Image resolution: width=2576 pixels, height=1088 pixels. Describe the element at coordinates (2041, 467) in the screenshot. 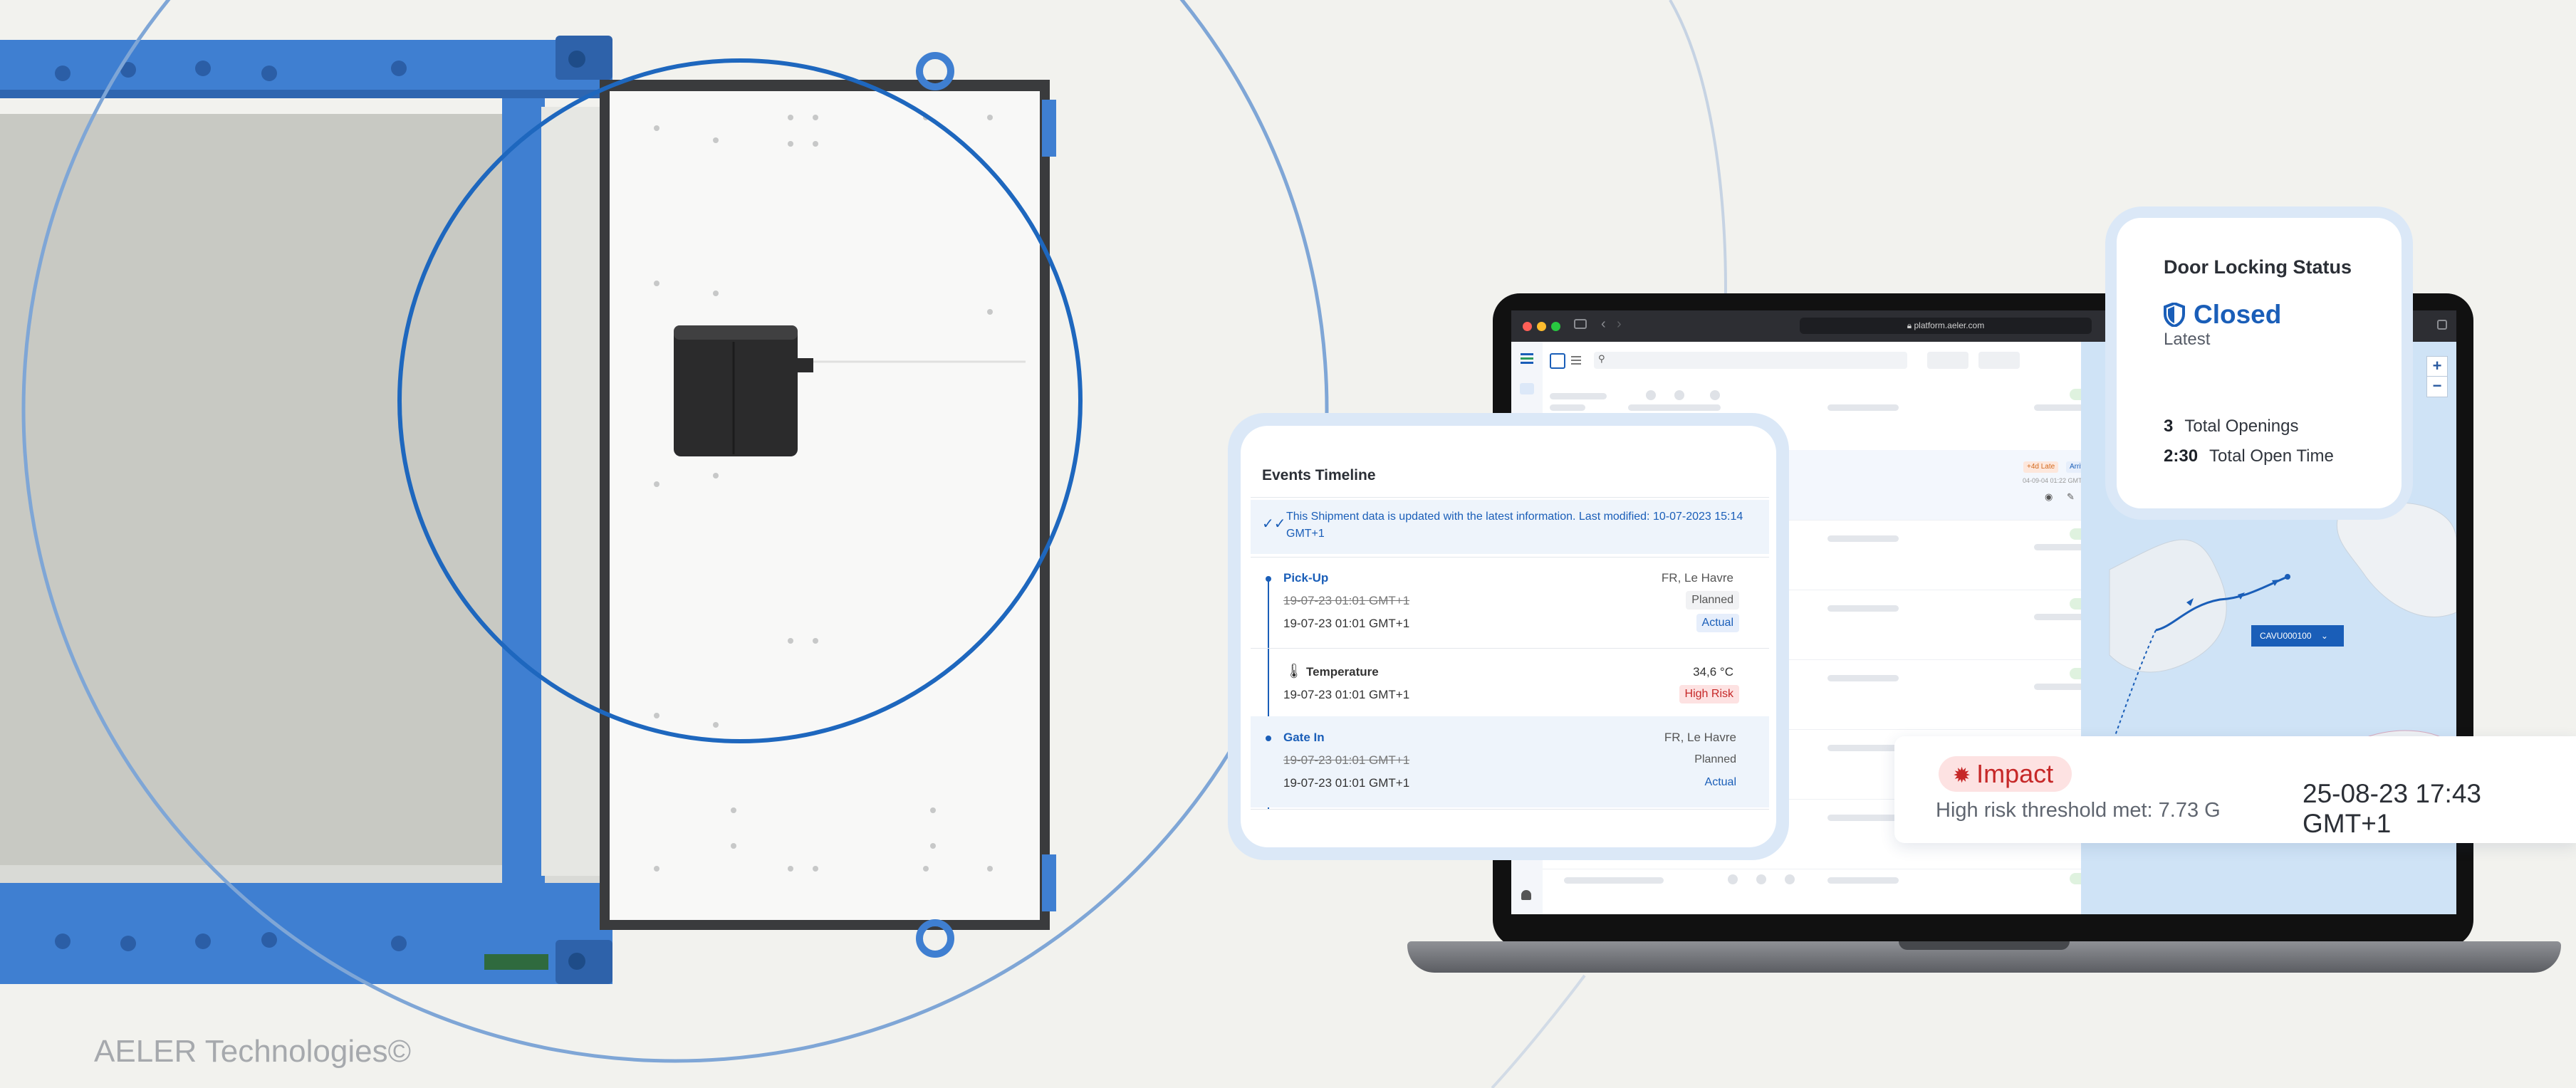

I see `late-badge: +4d Late` at that location.